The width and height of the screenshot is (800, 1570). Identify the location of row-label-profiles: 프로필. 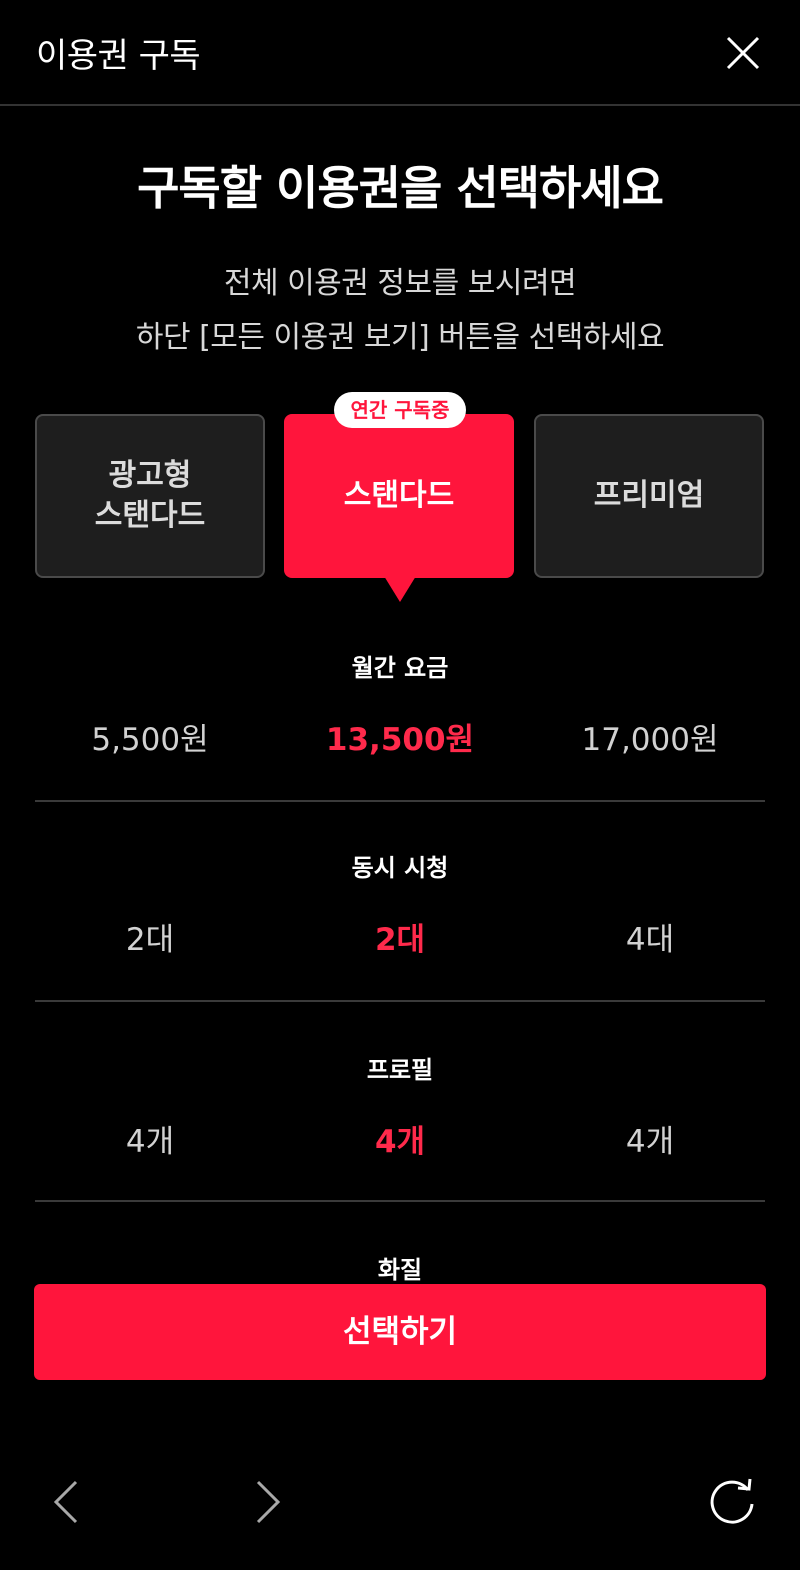
(400, 1070).